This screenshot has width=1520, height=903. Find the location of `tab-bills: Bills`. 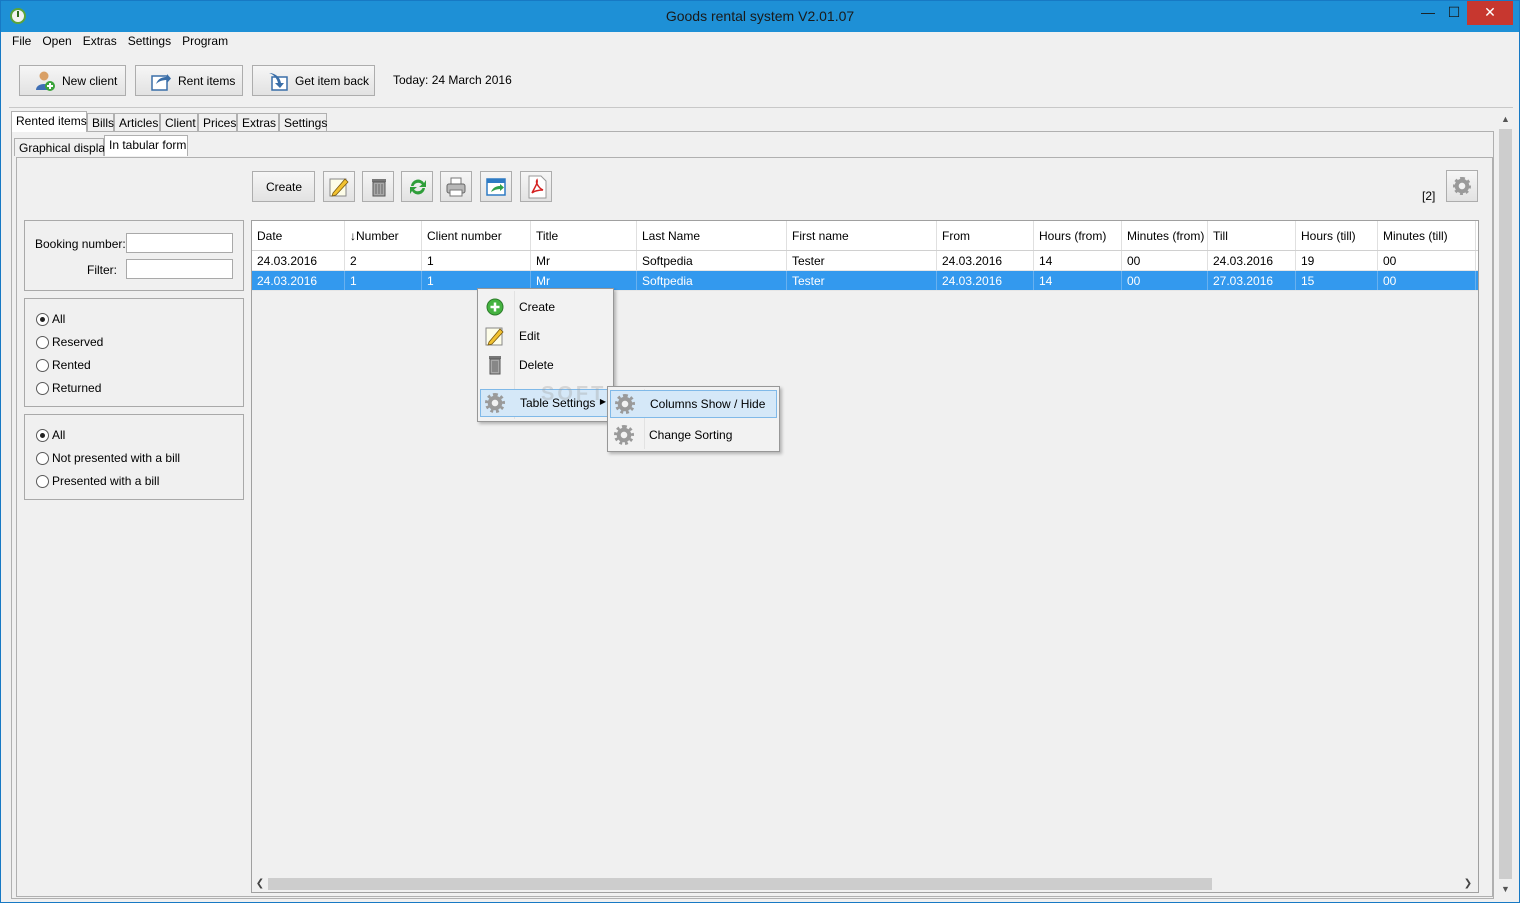

tab-bills: Bills is located at coordinates (100, 122).